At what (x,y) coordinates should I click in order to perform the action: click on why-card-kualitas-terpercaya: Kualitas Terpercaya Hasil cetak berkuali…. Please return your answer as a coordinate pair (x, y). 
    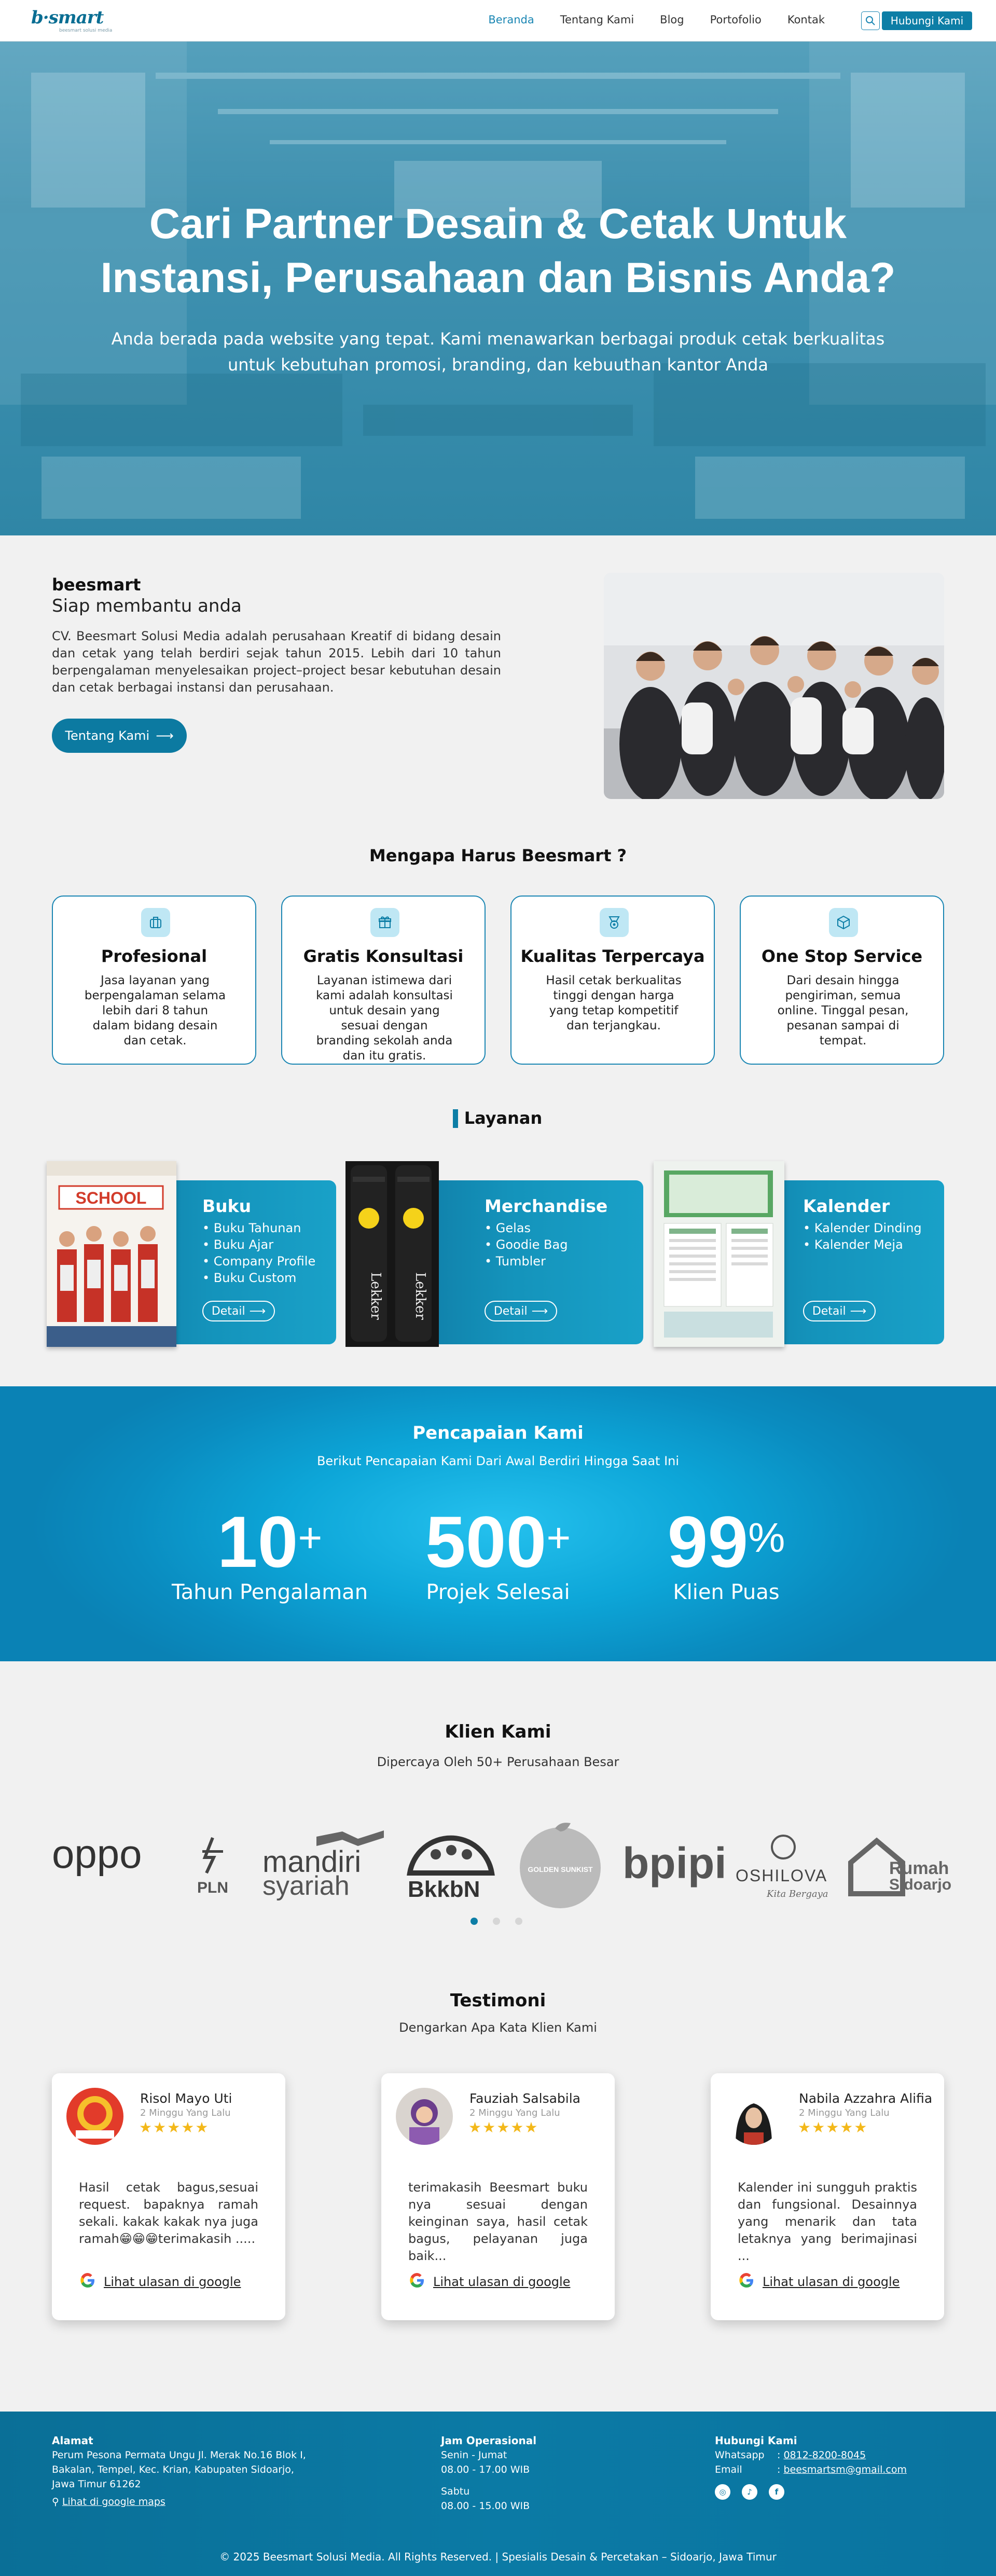
    Looking at the image, I should click on (613, 980).